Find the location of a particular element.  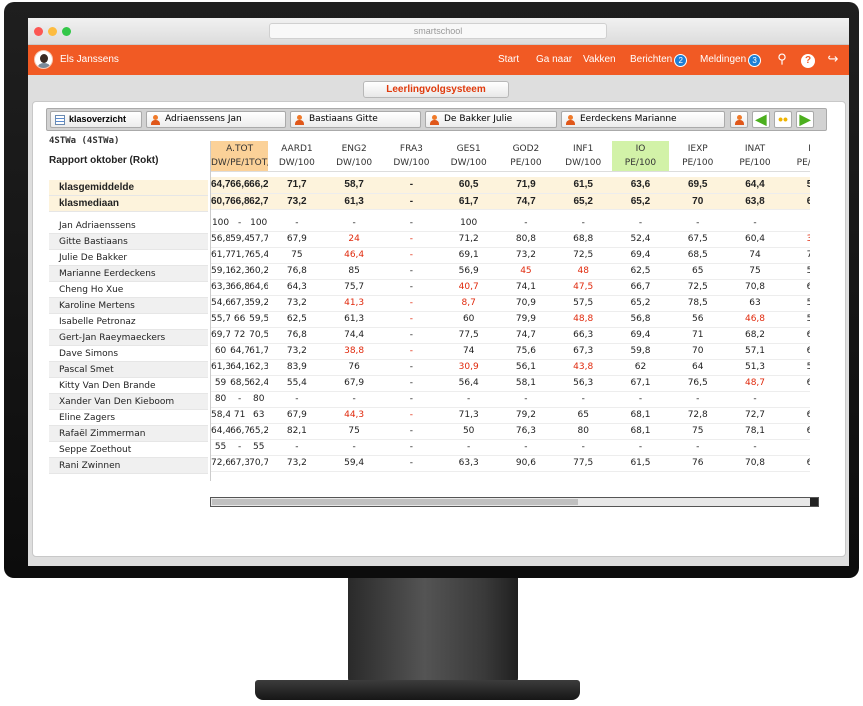

score-cell: 74,4 is located at coordinates (354, 335).